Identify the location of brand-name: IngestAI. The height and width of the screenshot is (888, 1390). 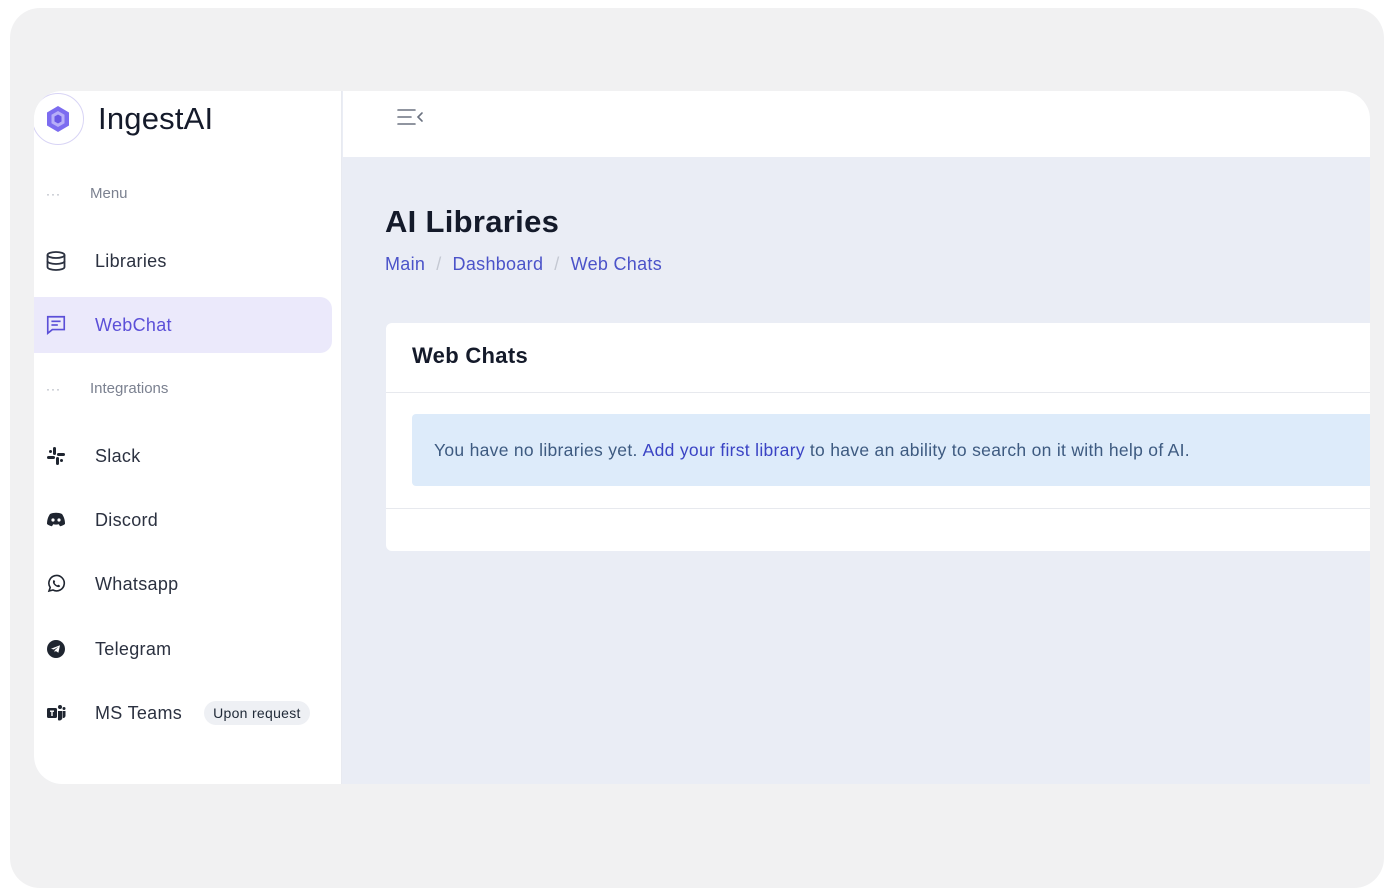
(156, 118).